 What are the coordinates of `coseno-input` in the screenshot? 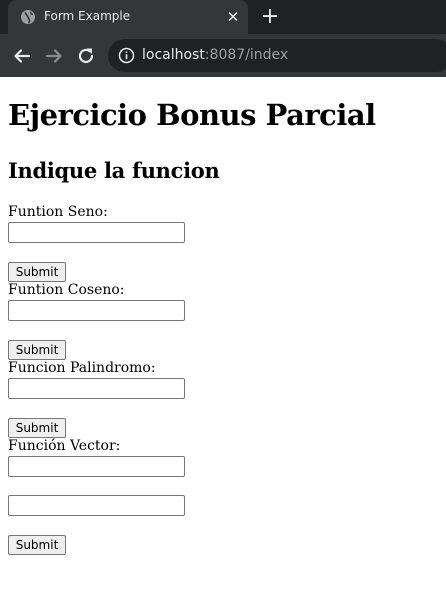 It's located at (96, 310).